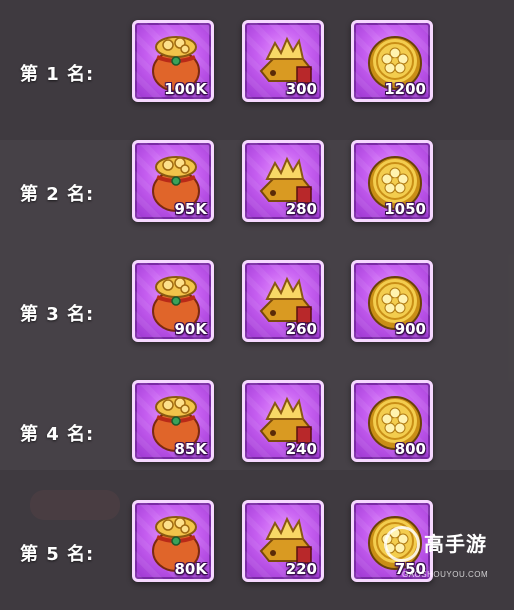 The height and width of the screenshot is (610, 514). What do you see at coordinates (191, 329) in the screenshot?
I see `quantity-label: 90K` at bounding box center [191, 329].